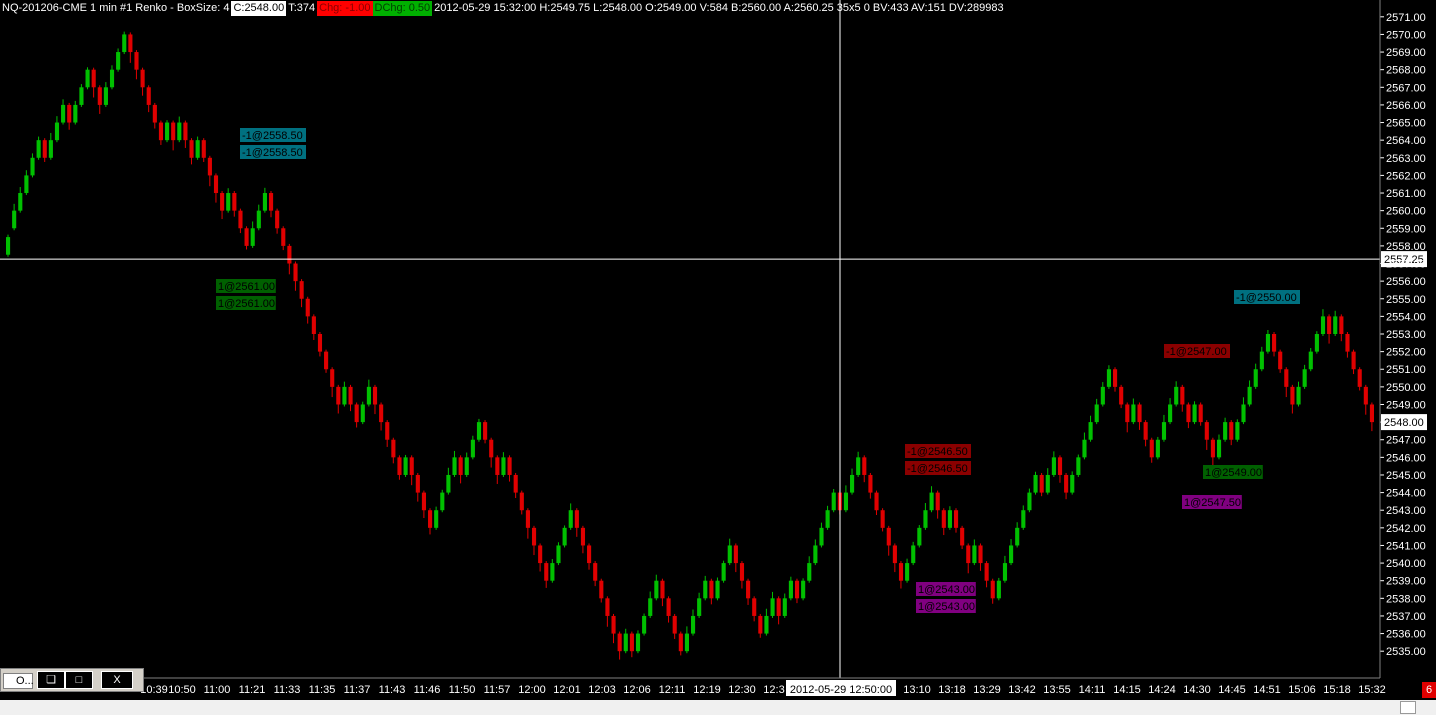 The height and width of the screenshot is (715, 1436). What do you see at coordinates (272, 136) in the screenshot?
I see `order-label: -1@2558.50` at bounding box center [272, 136].